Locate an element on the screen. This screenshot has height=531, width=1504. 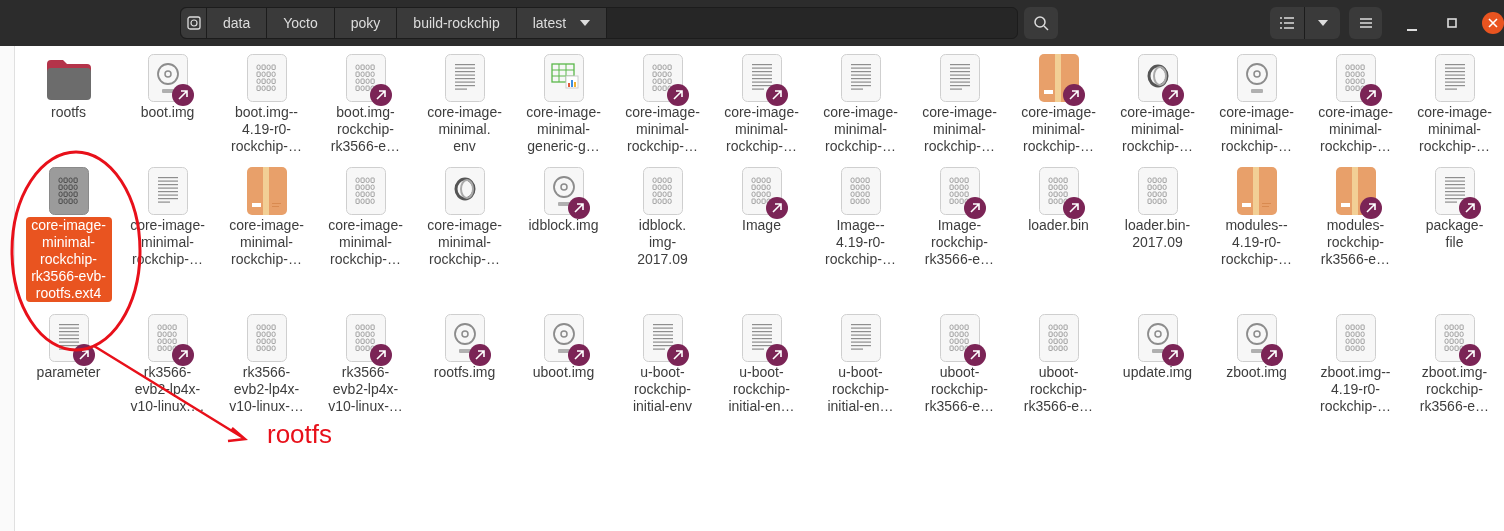
path-segment: poky is located at coordinates (366, 23).